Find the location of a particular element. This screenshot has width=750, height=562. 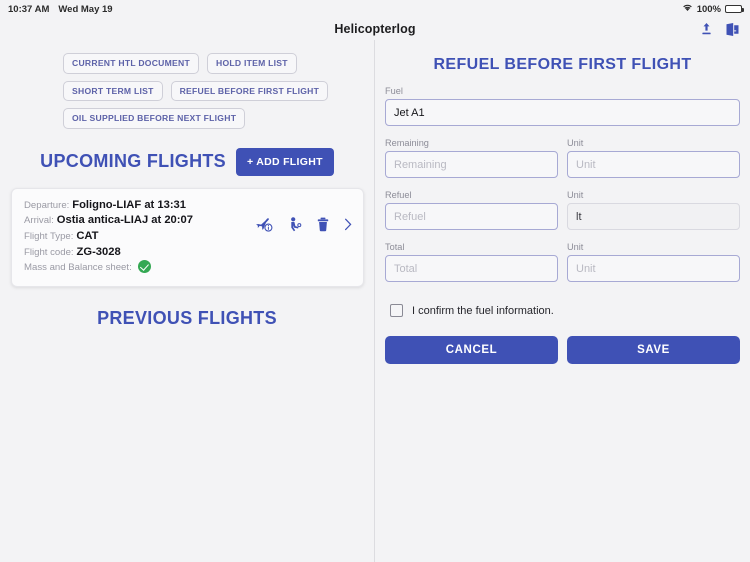

chip-refuel-before-first-flight: REFUEL BEFORE FIRST FLIGHT is located at coordinates (249, 91).